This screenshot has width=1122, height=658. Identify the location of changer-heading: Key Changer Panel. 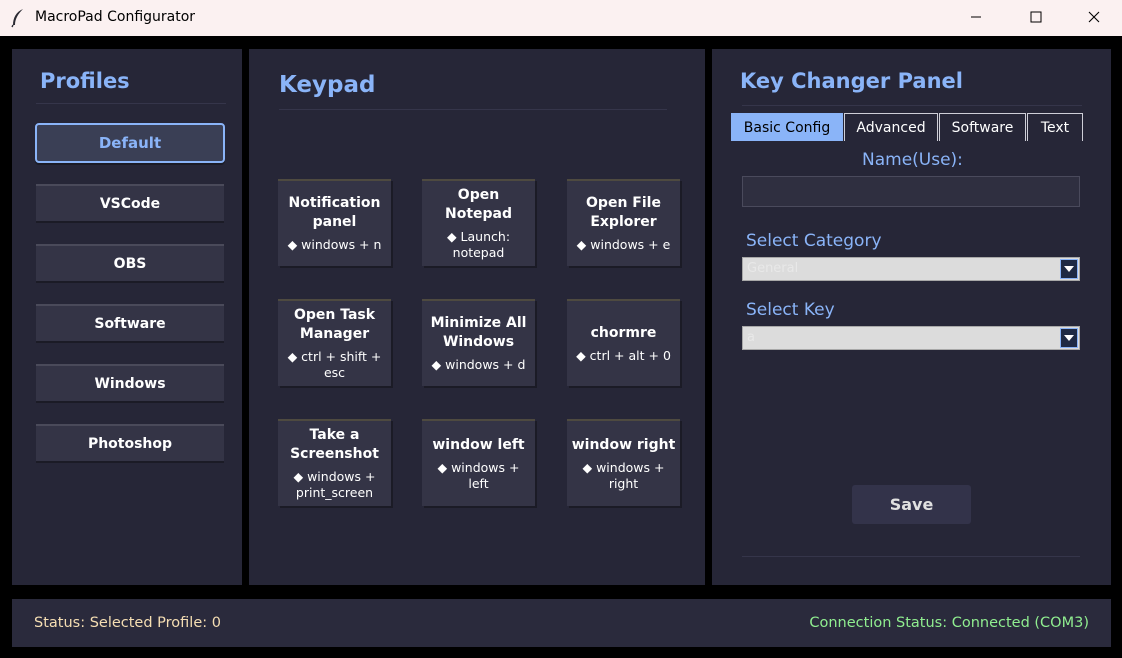
(851, 81).